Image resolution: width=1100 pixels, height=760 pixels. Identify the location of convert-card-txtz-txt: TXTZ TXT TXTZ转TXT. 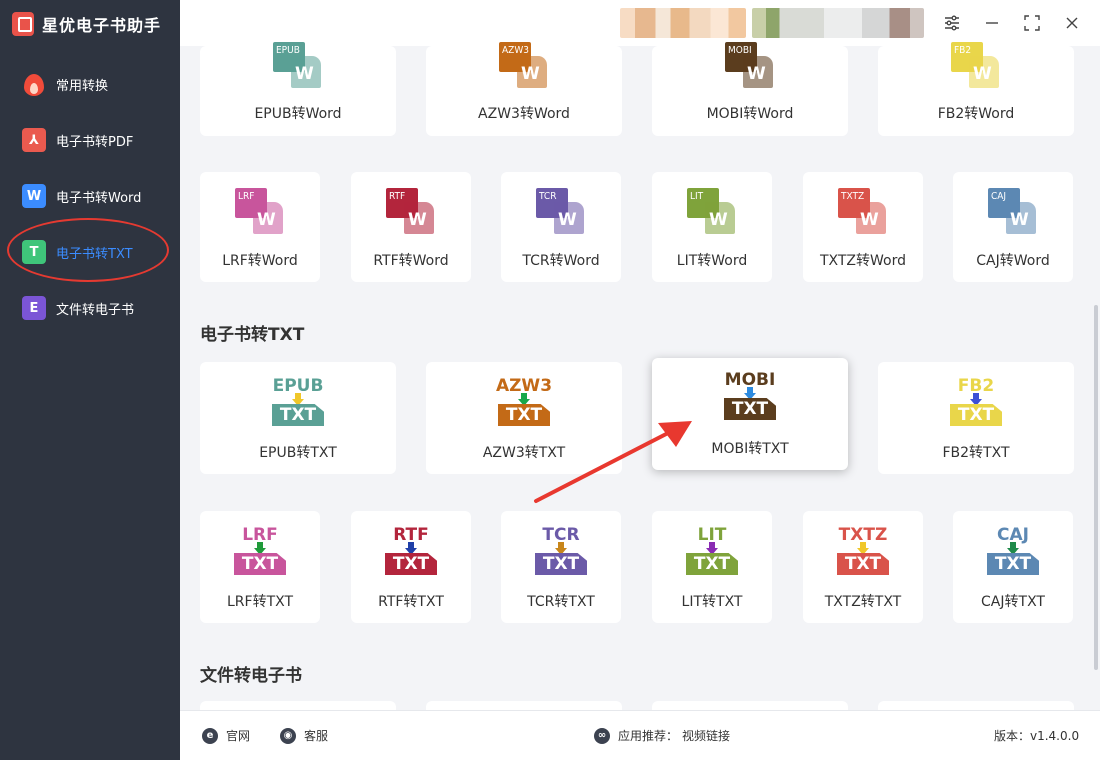
(863, 567).